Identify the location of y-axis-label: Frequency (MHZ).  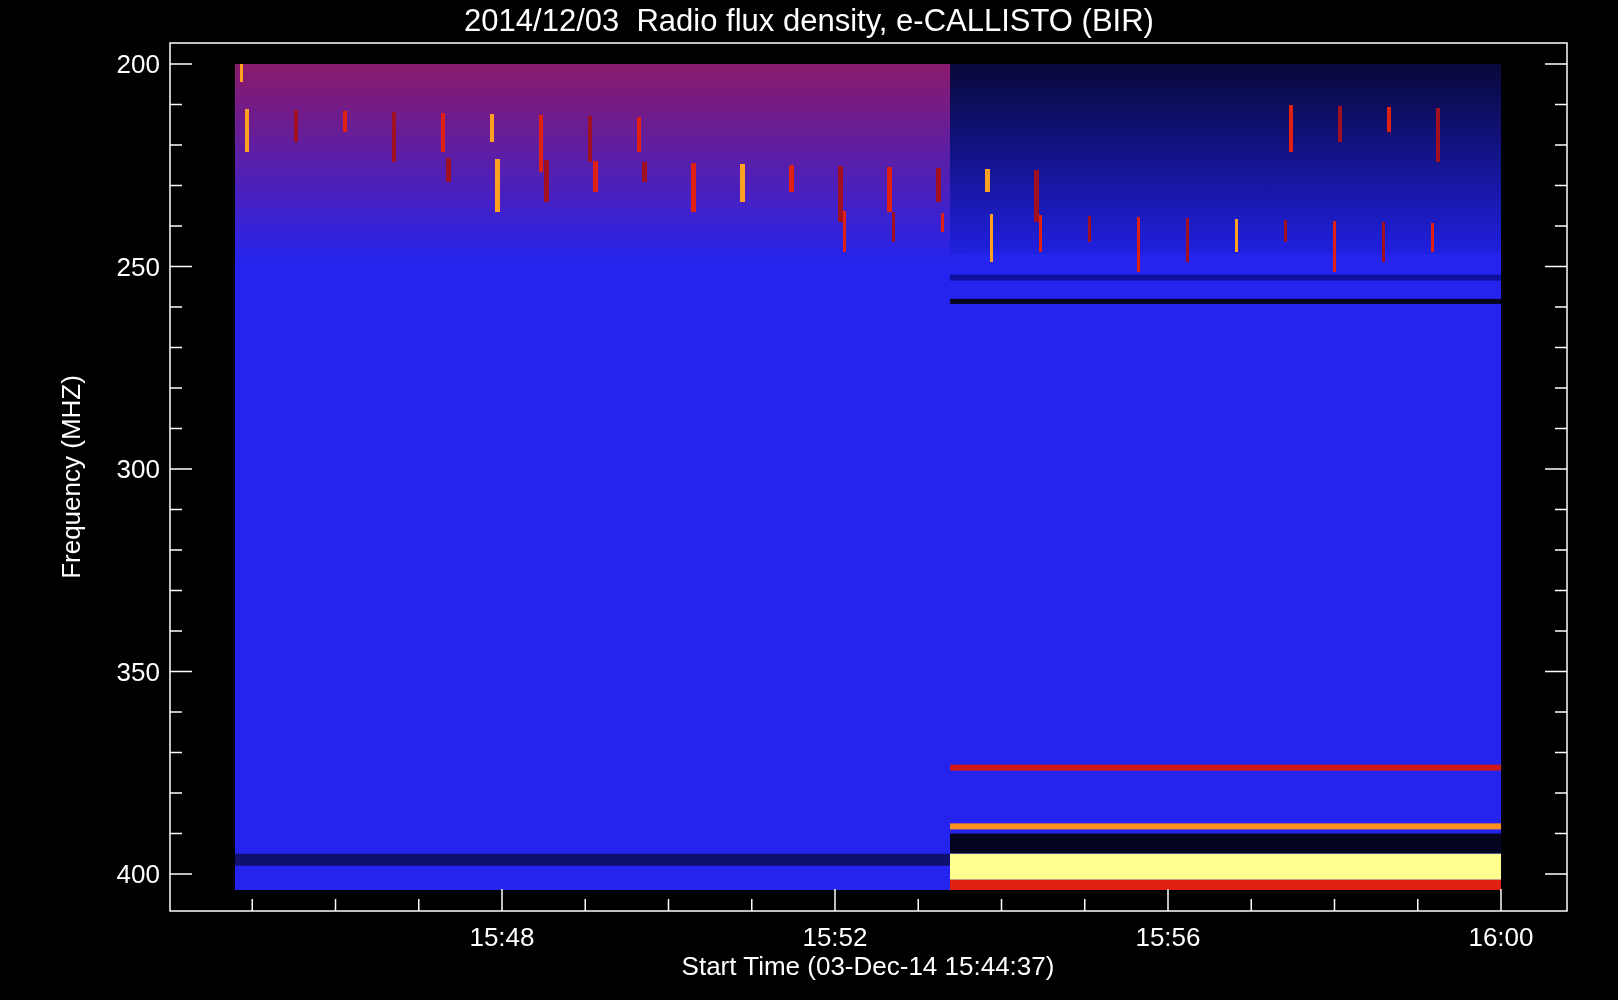
(71, 477).